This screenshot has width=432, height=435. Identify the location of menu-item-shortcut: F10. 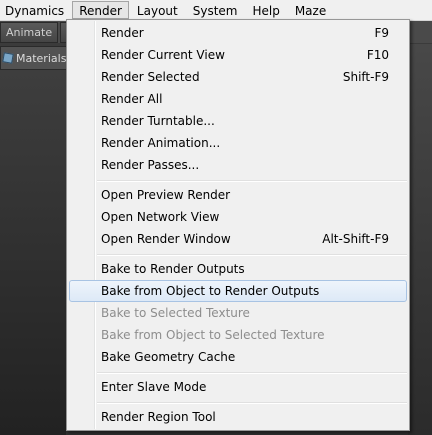
(377, 55).